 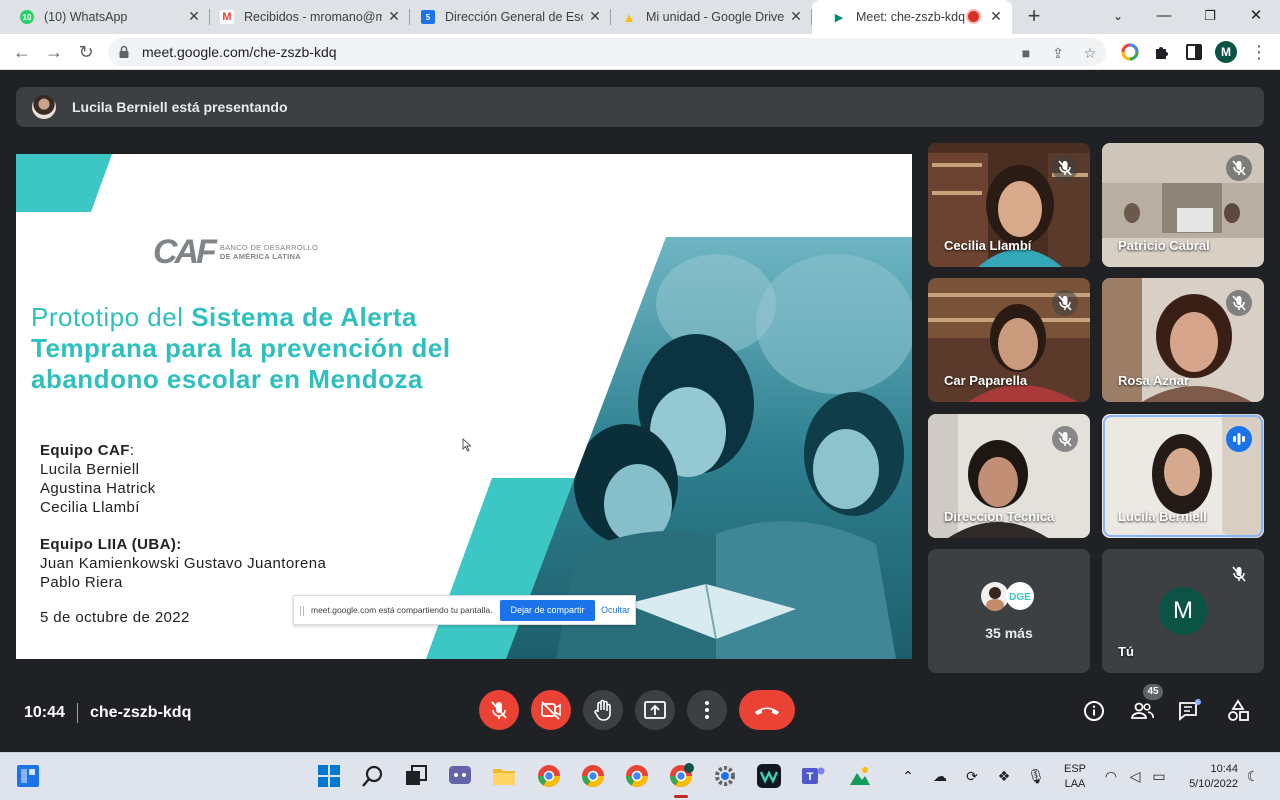 I want to click on chrome-active-profile-icon, so click(x=681, y=776).